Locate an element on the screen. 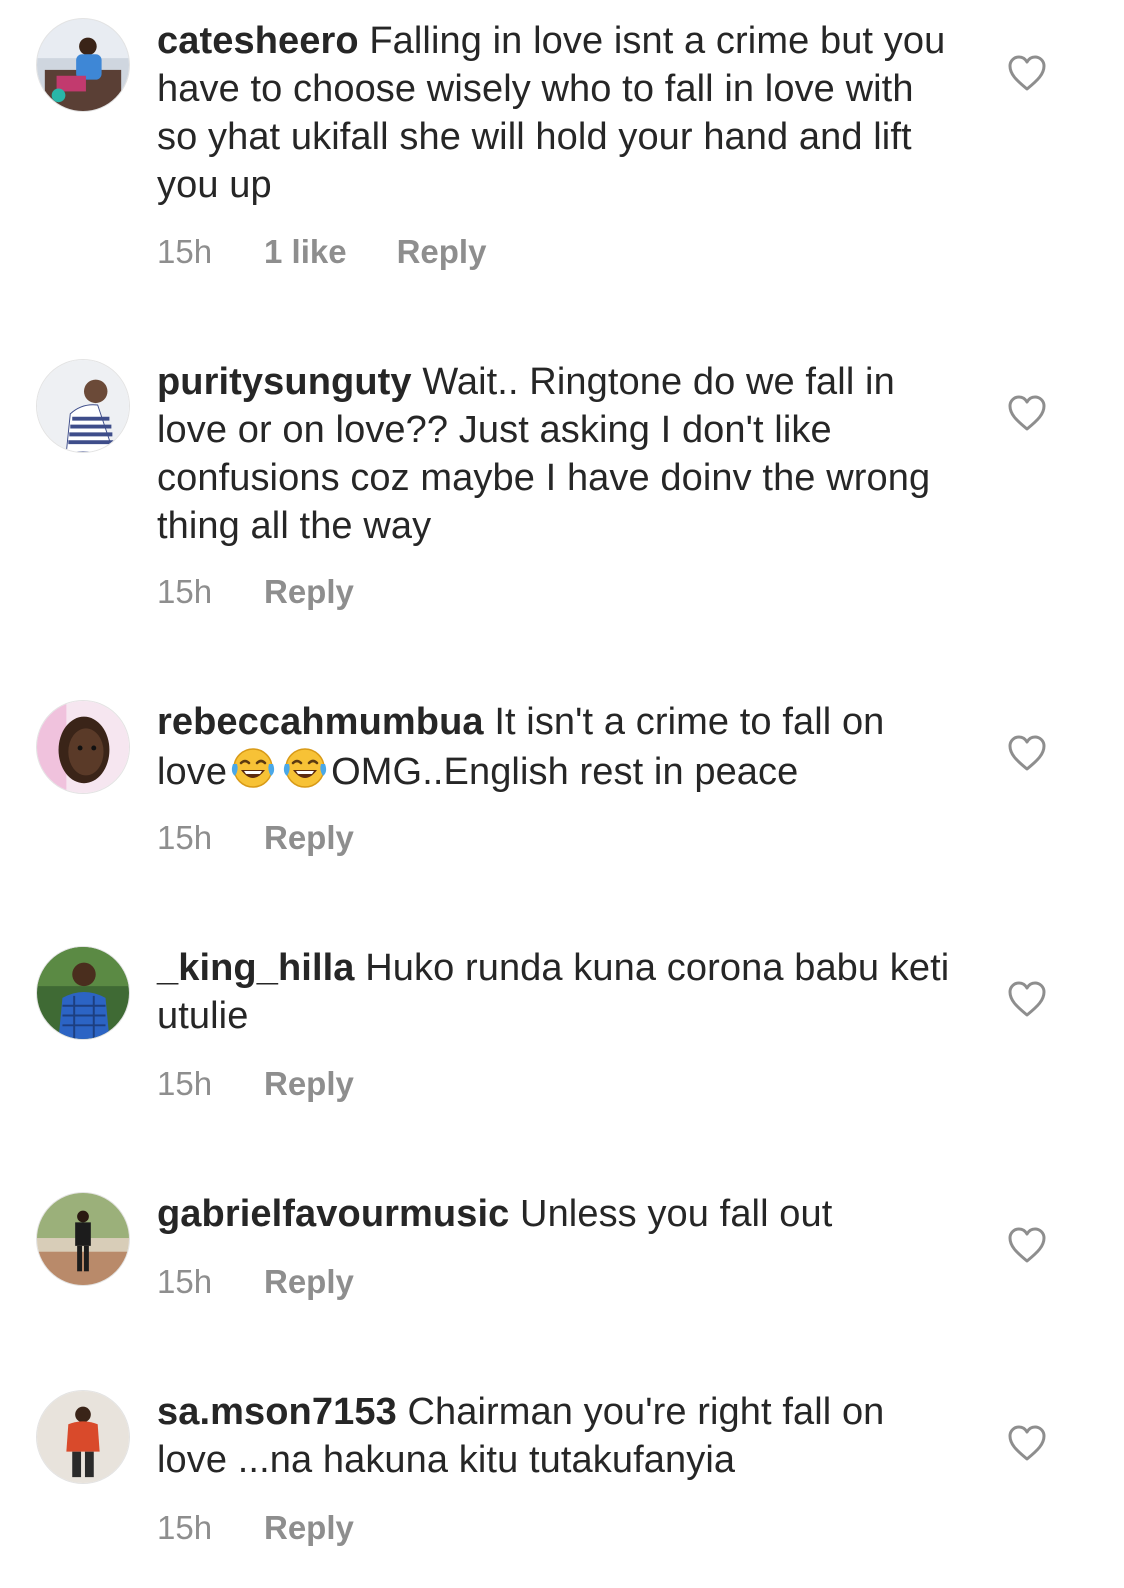  comment-username: _king_hilla is located at coordinates (256, 968).